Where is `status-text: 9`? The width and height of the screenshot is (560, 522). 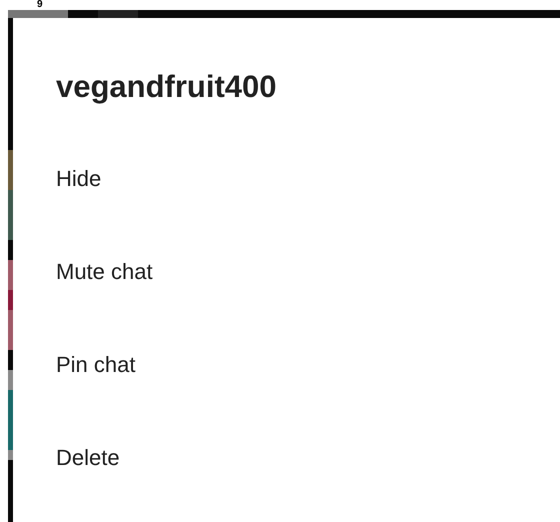 status-text: 9 is located at coordinates (40, 5).